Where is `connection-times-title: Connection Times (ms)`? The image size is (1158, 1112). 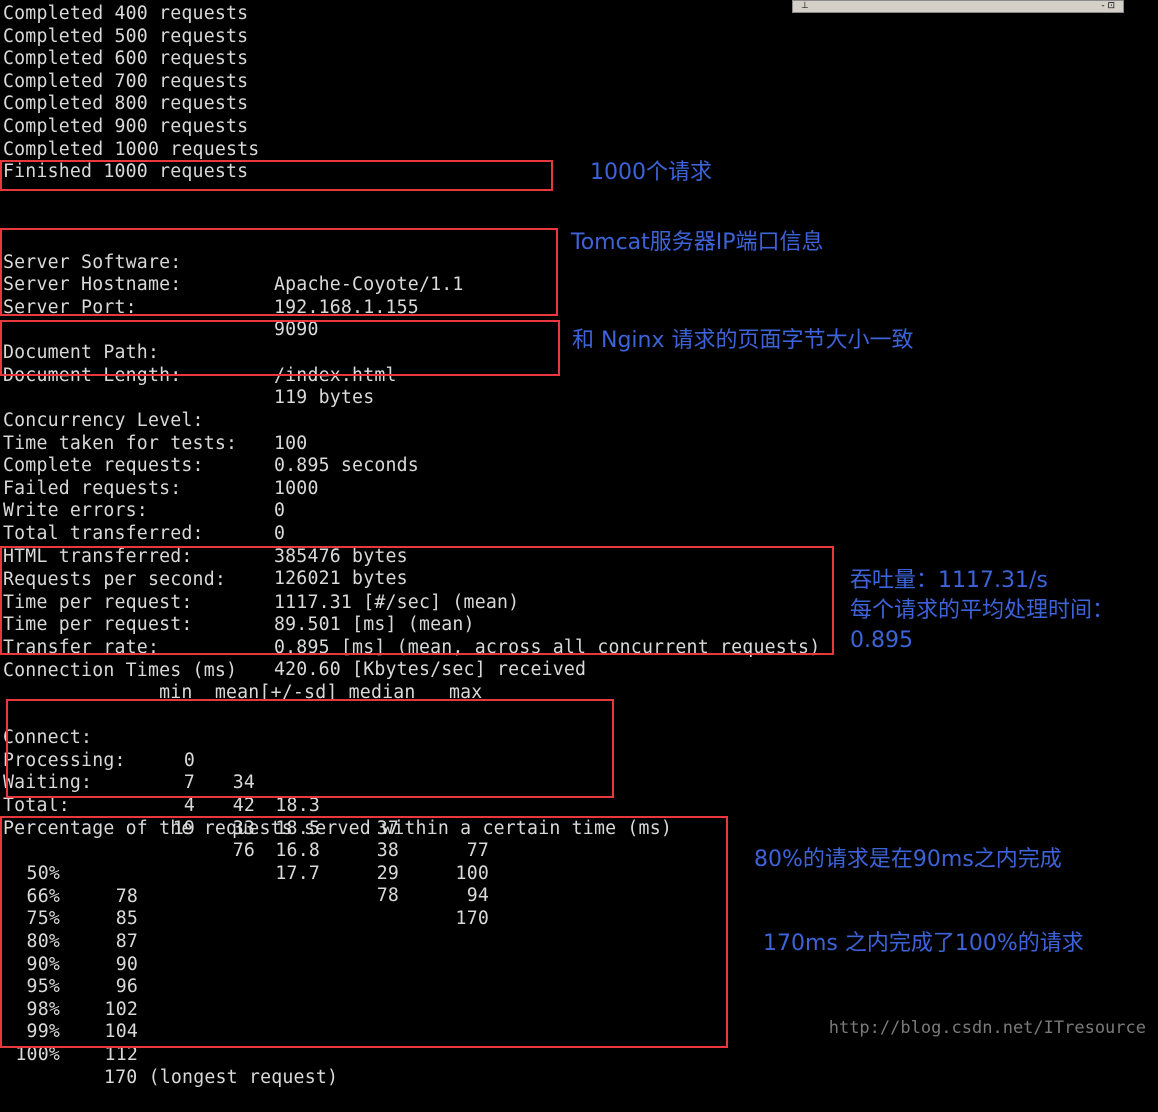 connection-times-title: Connection Times (ms) is located at coordinates (120, 670).